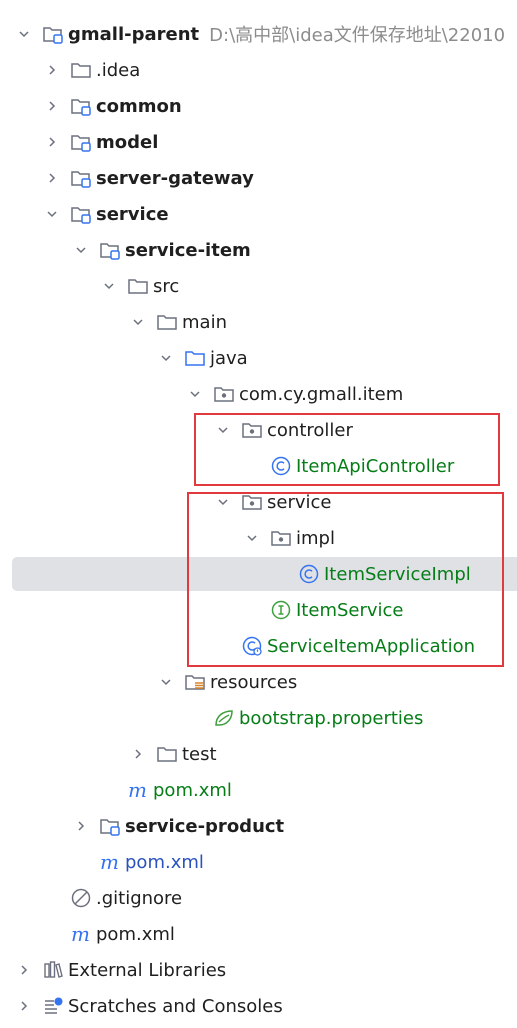 Image resolution: width=517 pixels, height=1028 pixels. What do you see at coordinates (258, 862) in the screenshot?
I see `tree-row-pom-service: m pom.xml` at bounding box center [258, 862].